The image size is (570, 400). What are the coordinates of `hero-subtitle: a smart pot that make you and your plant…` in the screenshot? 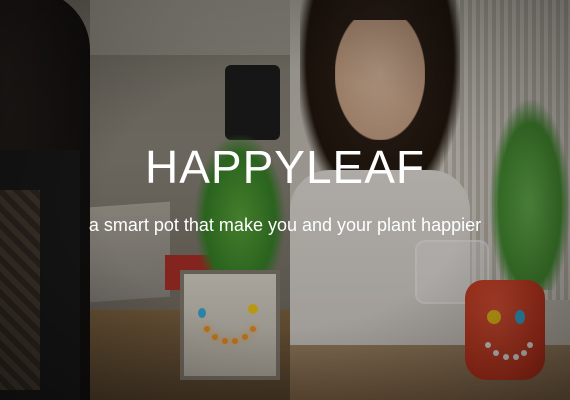 It's located at (285, 225).